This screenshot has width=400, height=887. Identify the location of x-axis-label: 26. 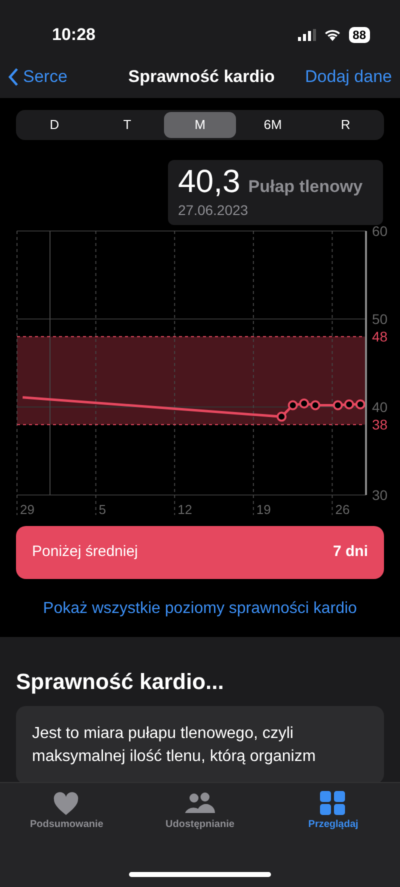
(342, 509).